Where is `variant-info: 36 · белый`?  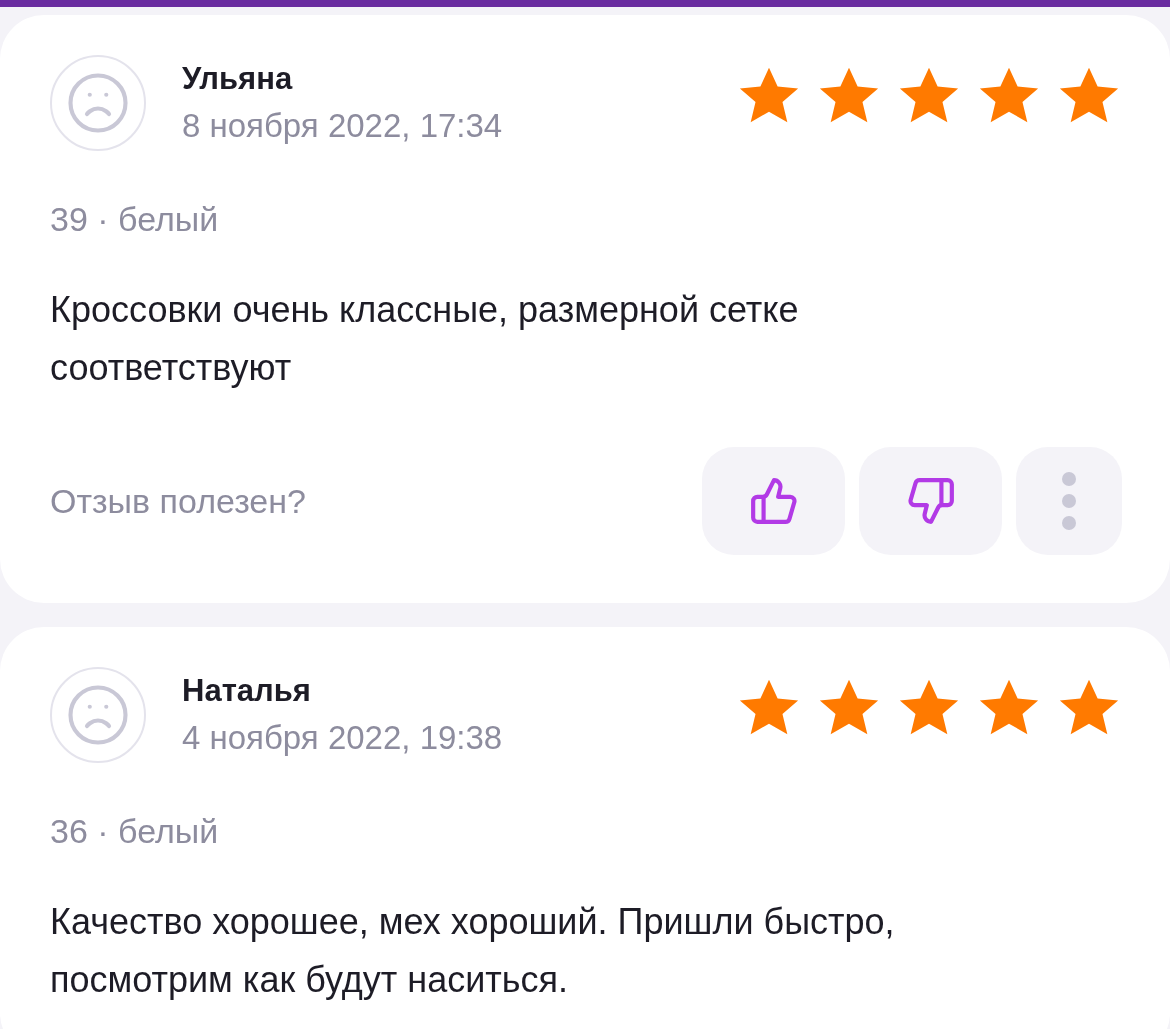 variant-info: 36 · белый is located at coordinates (135, 831).